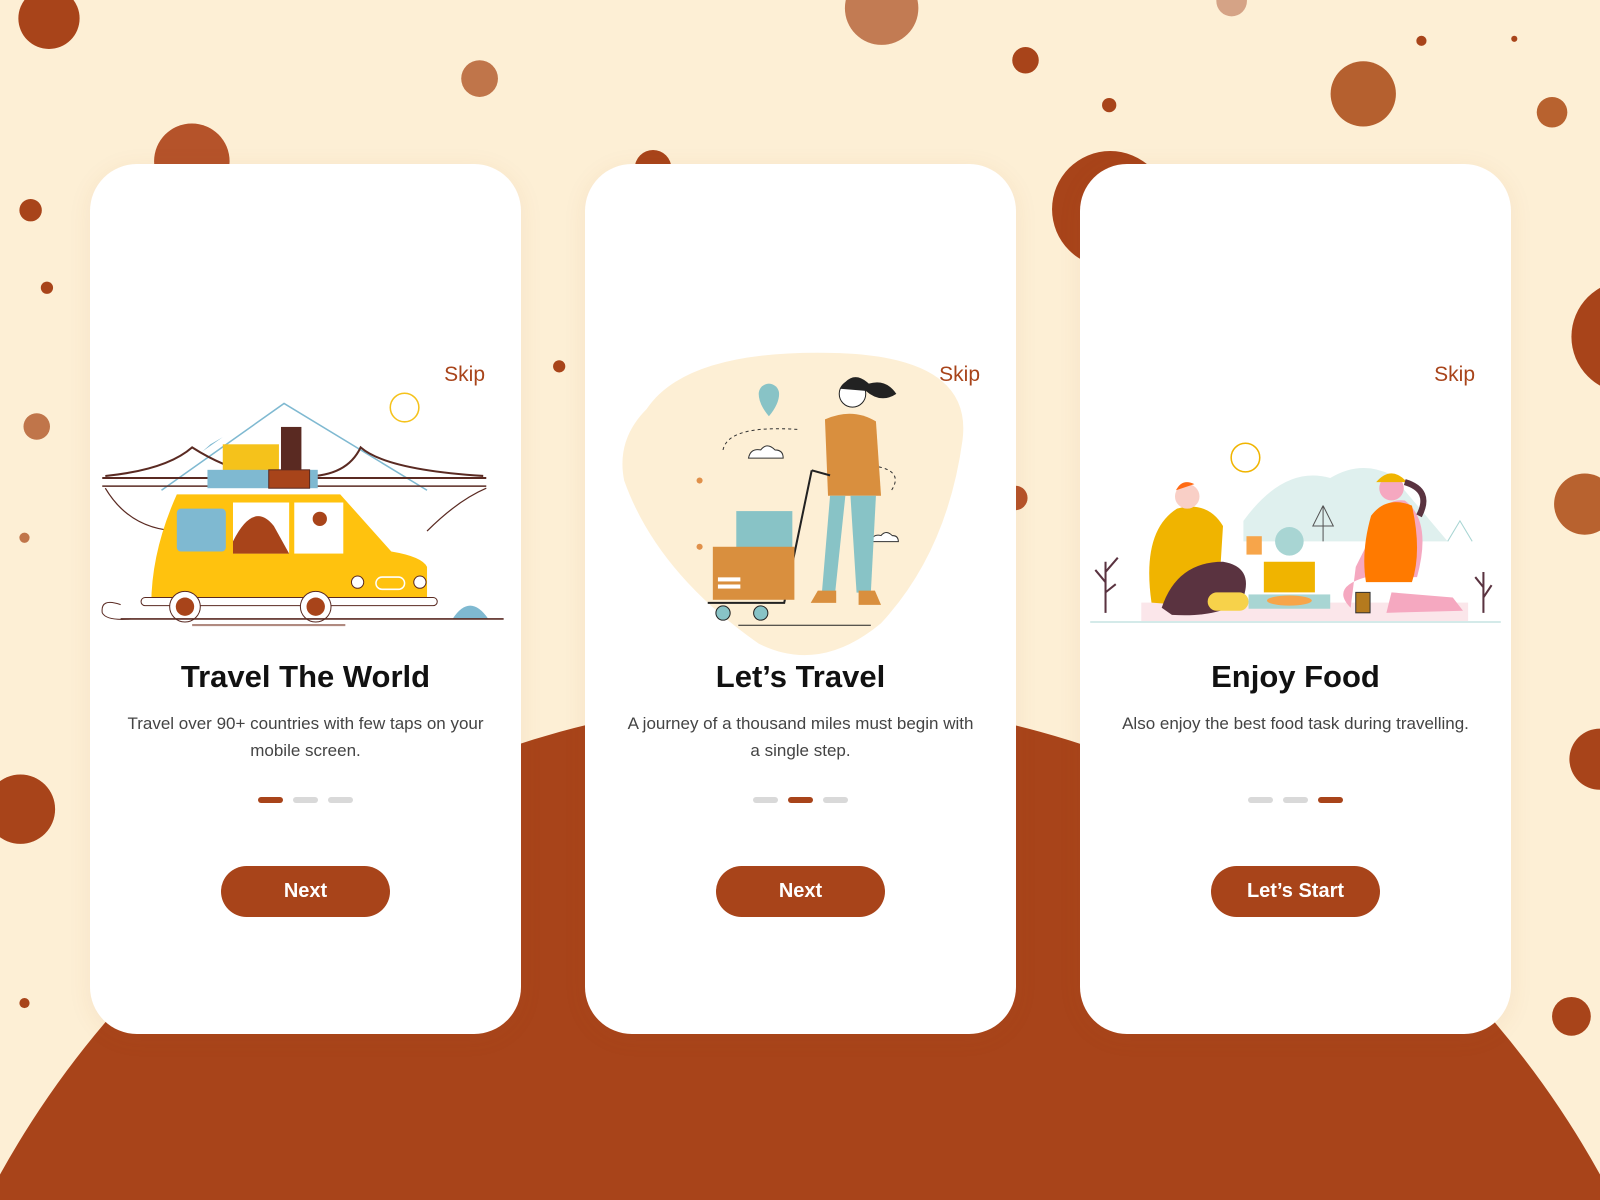  Describe the element at coordinates (1295, 891) in the screenshot. I see `lets-start-button: Let’s Start` at that location.